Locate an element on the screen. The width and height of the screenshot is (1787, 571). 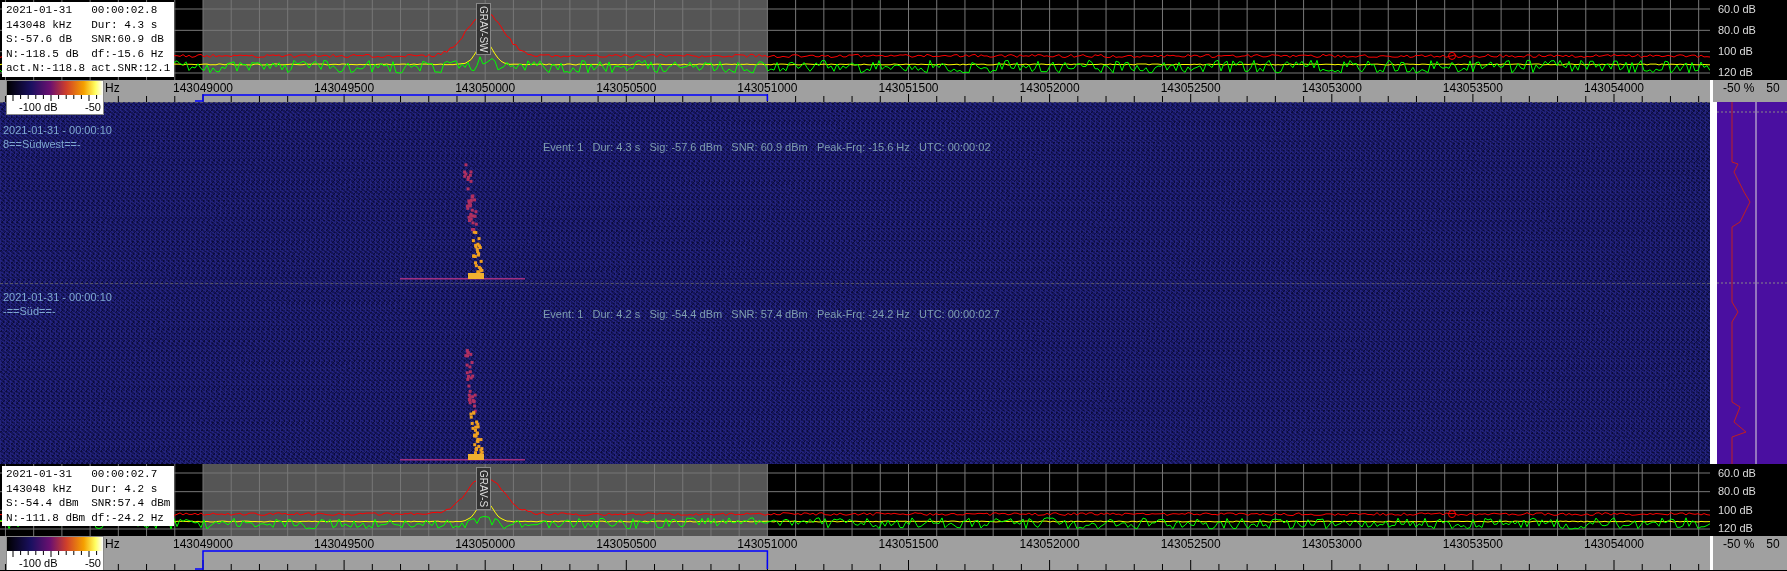
station-name: 8==Südwest==- is located at coordinates (42, 144).